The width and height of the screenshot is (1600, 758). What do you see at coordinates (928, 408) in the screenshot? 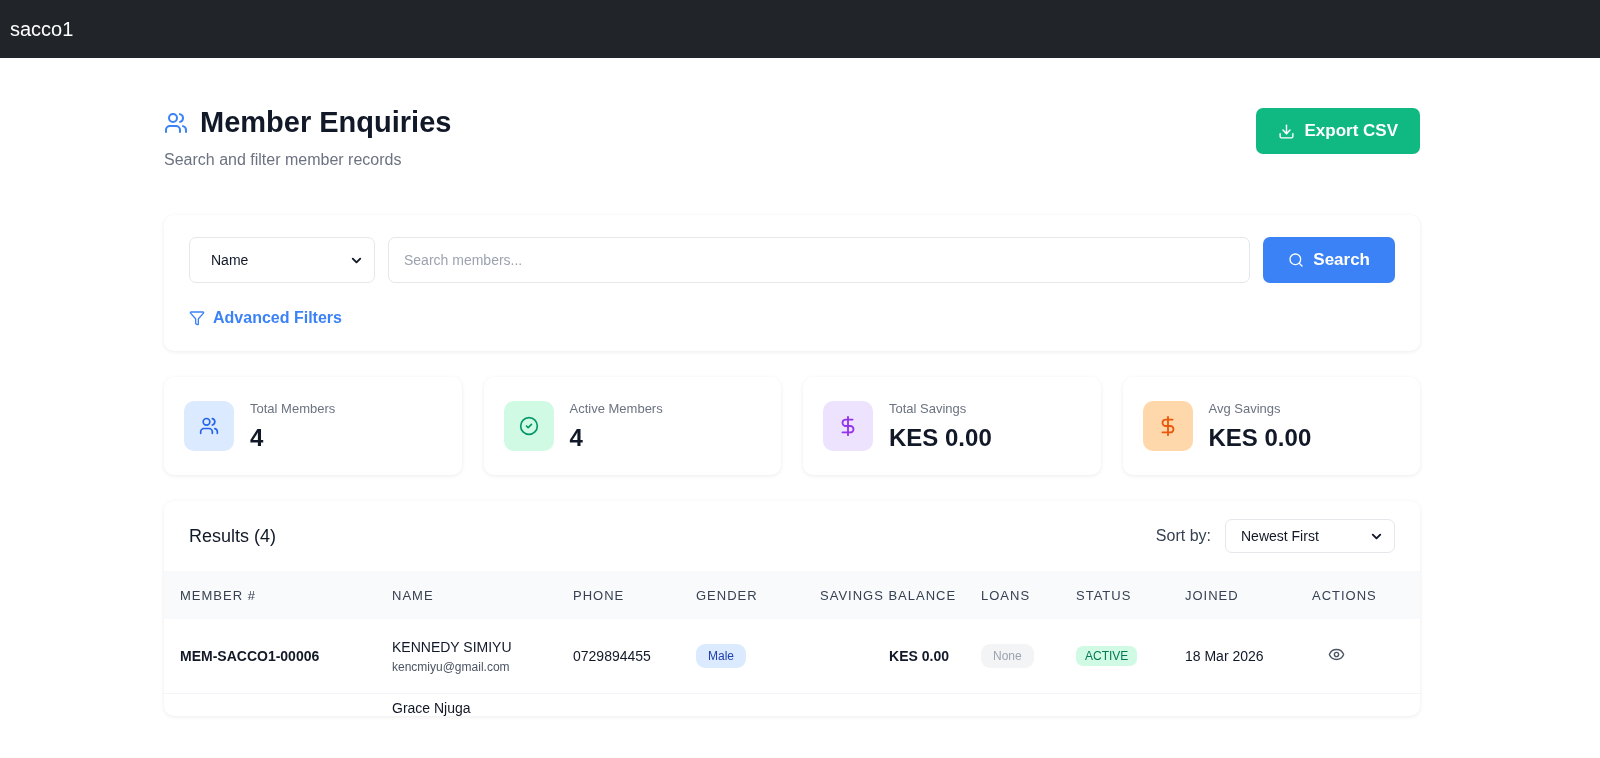
I see `stat-label: Total Savings` at bounding box center [928, 408].